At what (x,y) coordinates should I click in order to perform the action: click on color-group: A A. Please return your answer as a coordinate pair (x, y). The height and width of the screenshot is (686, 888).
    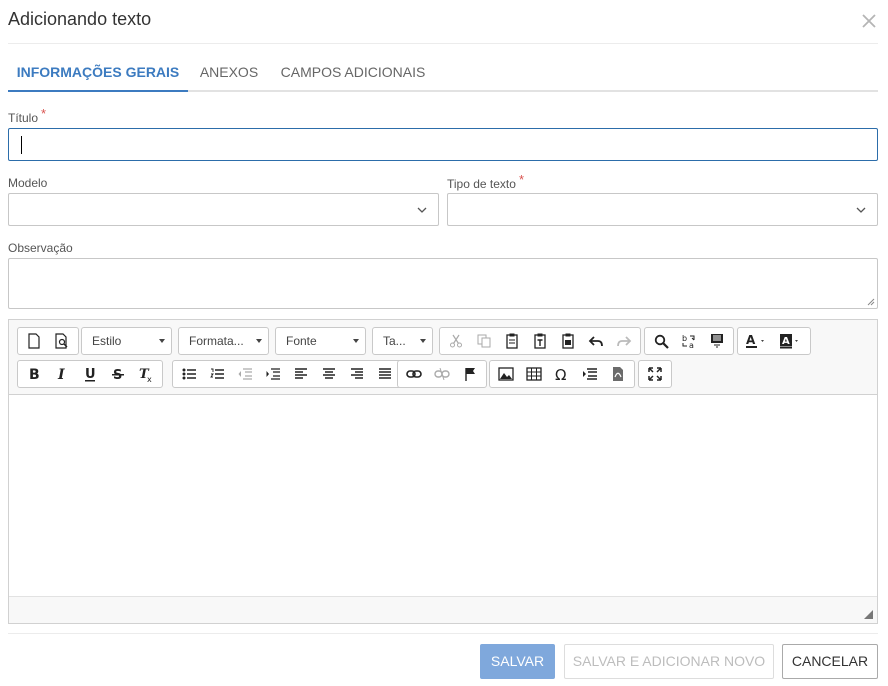
    Looking at the image, I should click on (774, 341).